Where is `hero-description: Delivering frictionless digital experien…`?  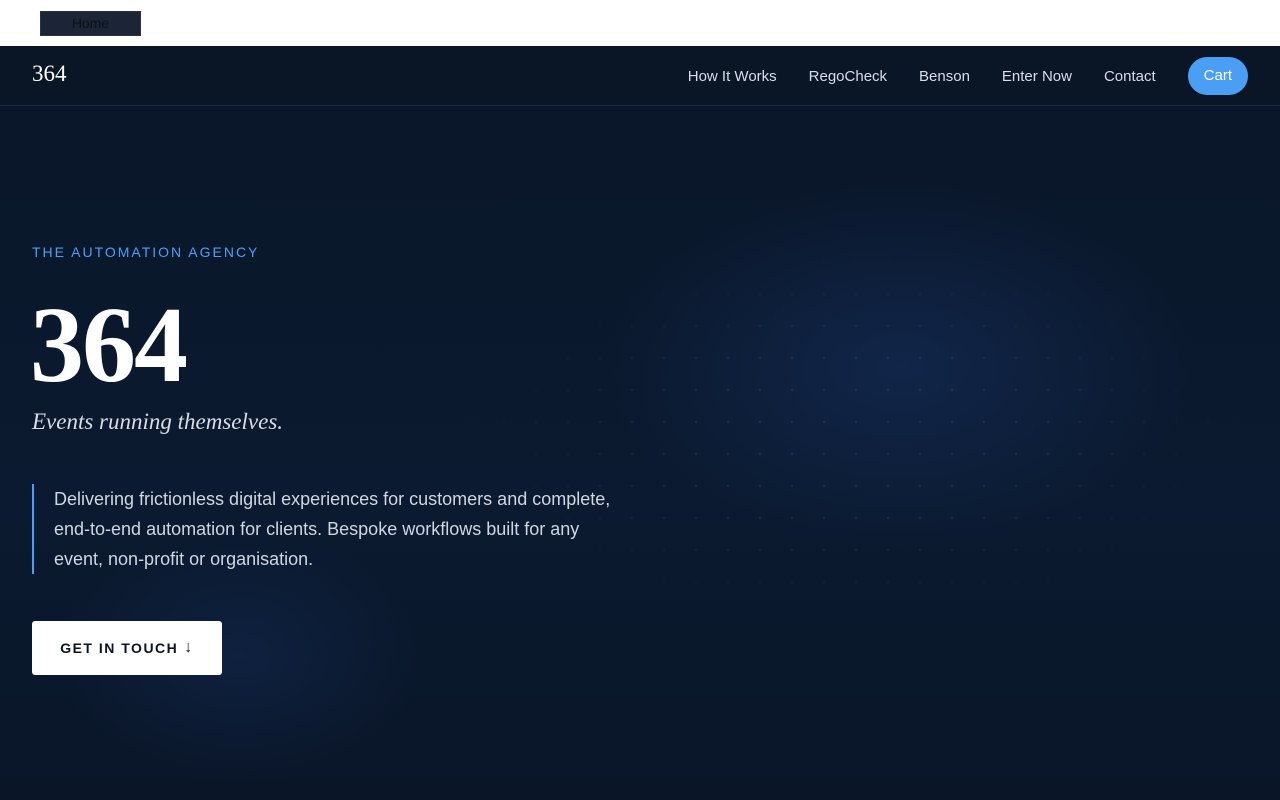 hero-description: Delivering frictionless digital experien… is located at coordinates (323, 529).